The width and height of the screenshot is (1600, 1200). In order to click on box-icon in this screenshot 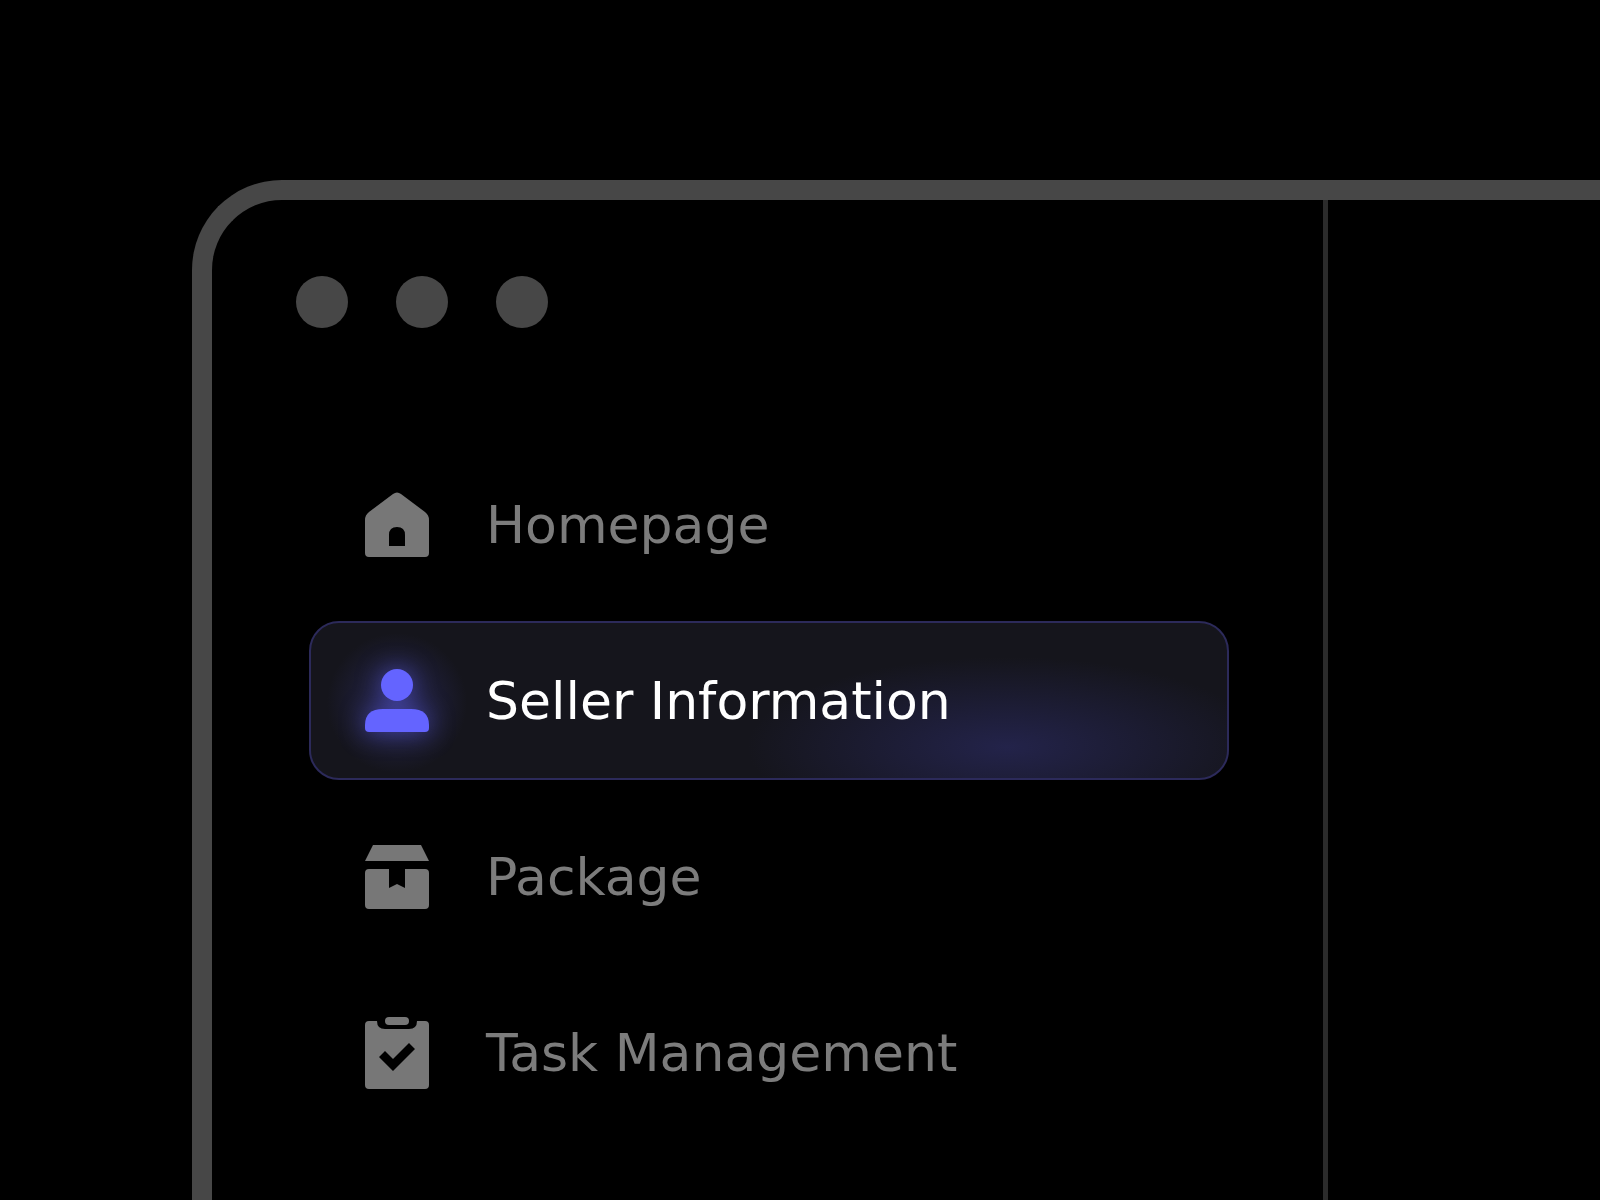, I will do `click(397, 876)`.